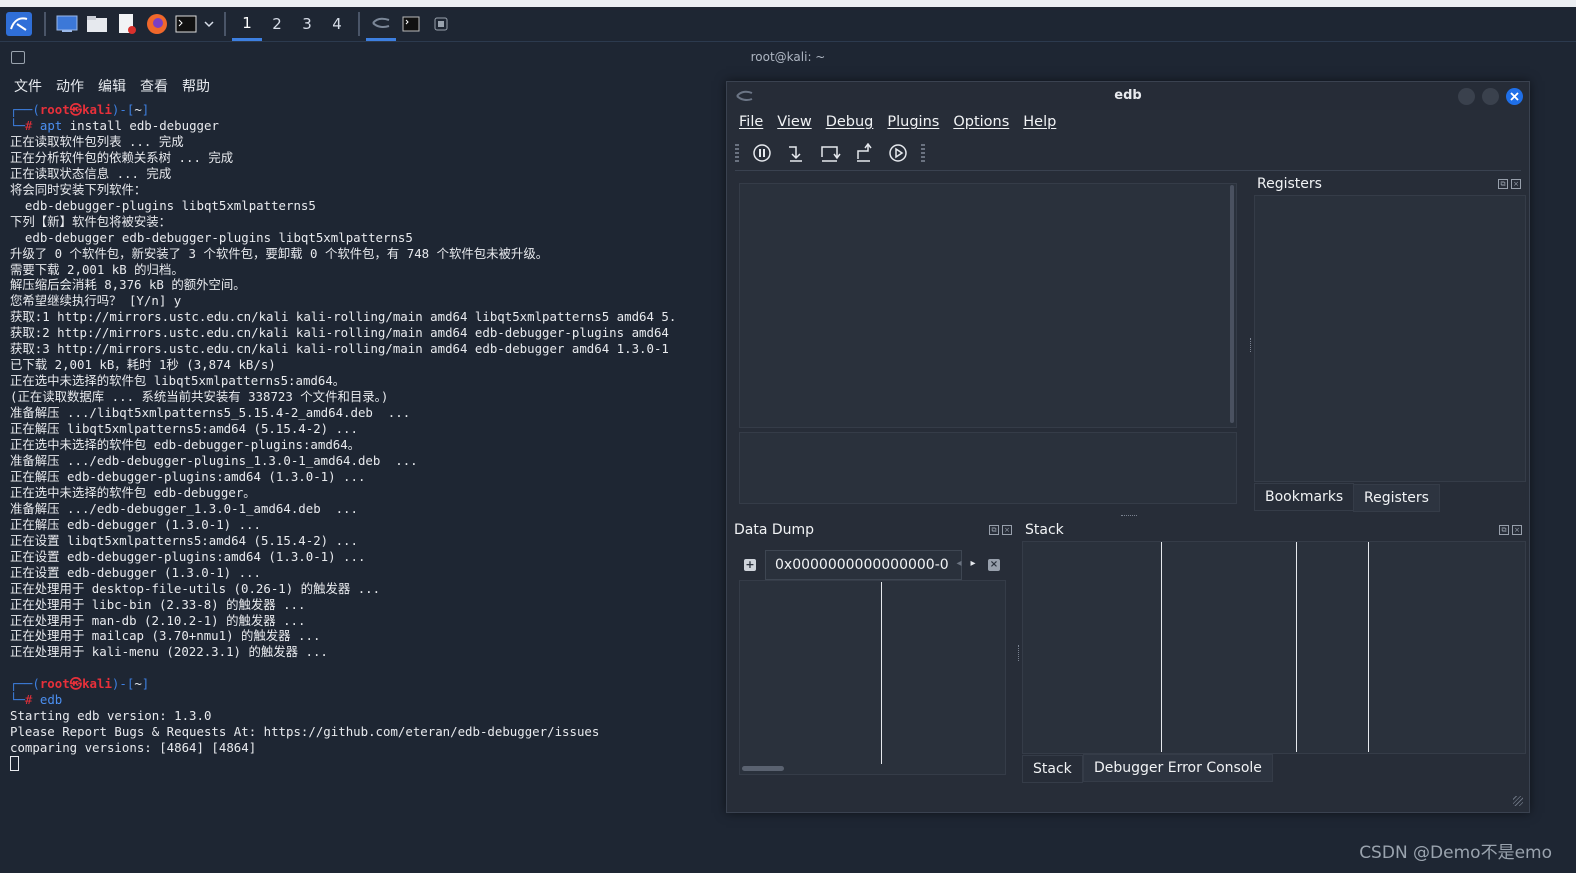 The width and height of the screenshot is (1576, 873). What do you see at coordinates (1000, 530) in the screenshot?
I see `data-dump-dock-buttons: ⧉ ×` at bounding box center [1000, 530].